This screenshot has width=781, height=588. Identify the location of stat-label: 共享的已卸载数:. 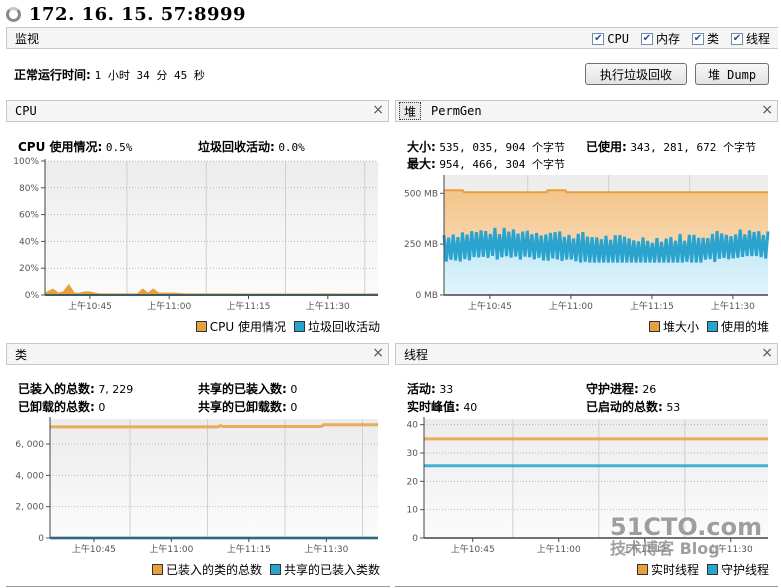
(242, 407).